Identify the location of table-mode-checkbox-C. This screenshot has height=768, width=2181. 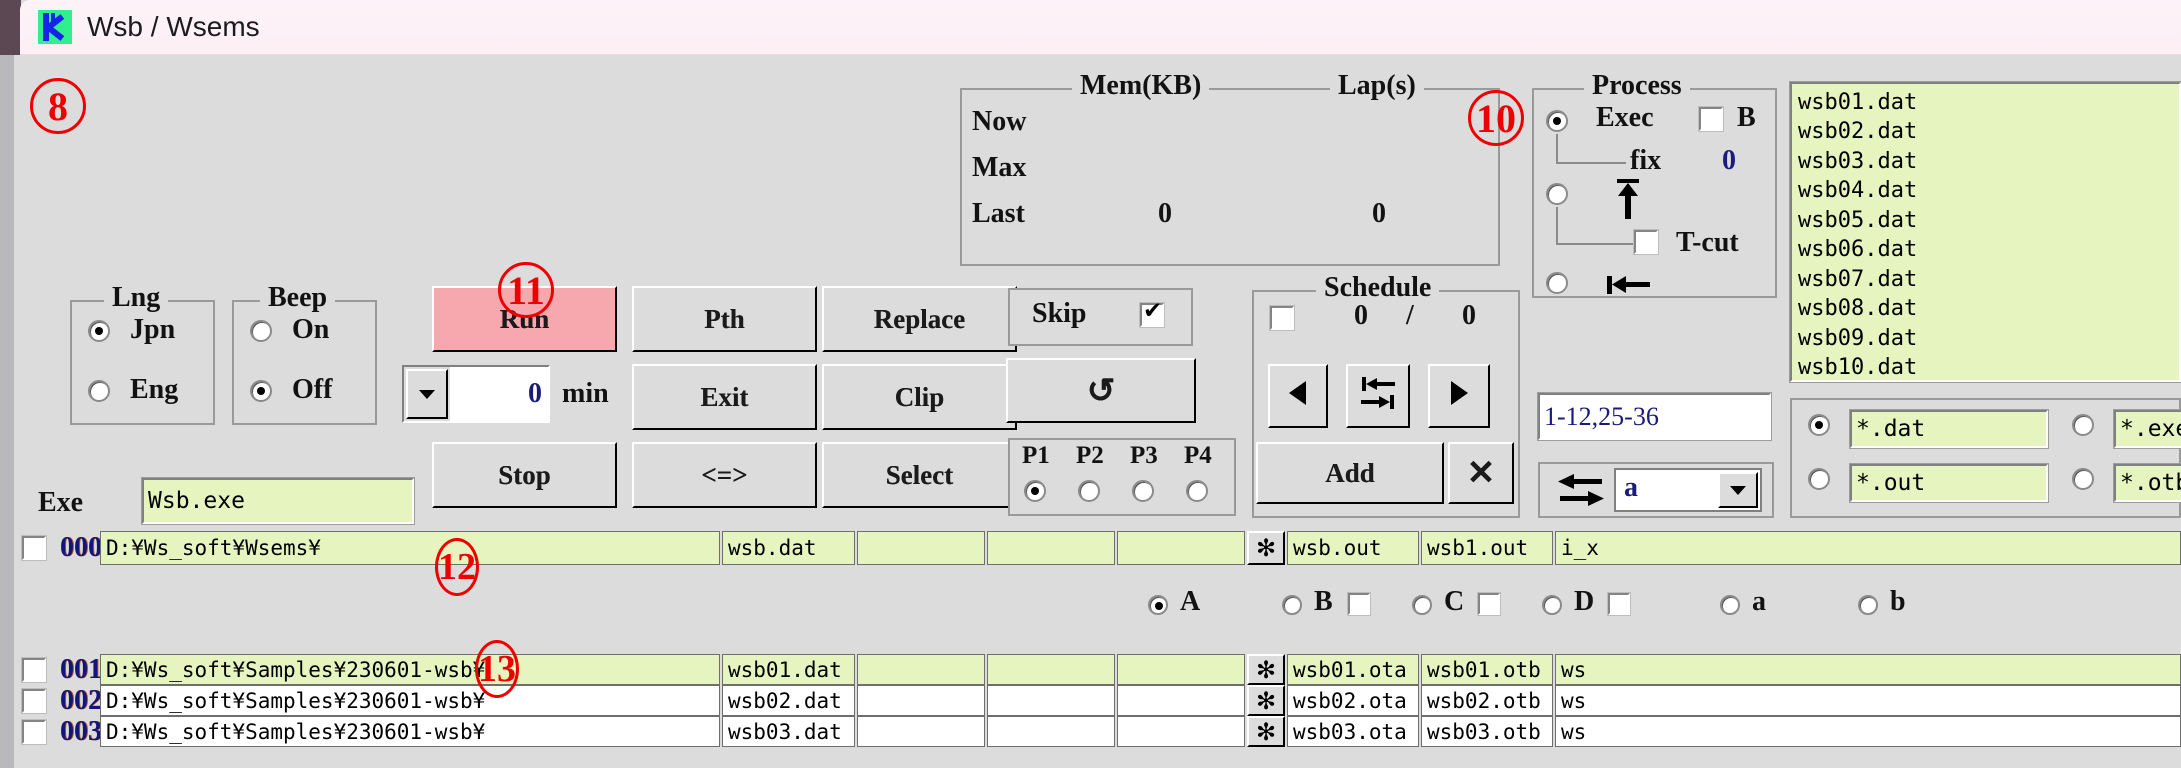
(1489, 604).